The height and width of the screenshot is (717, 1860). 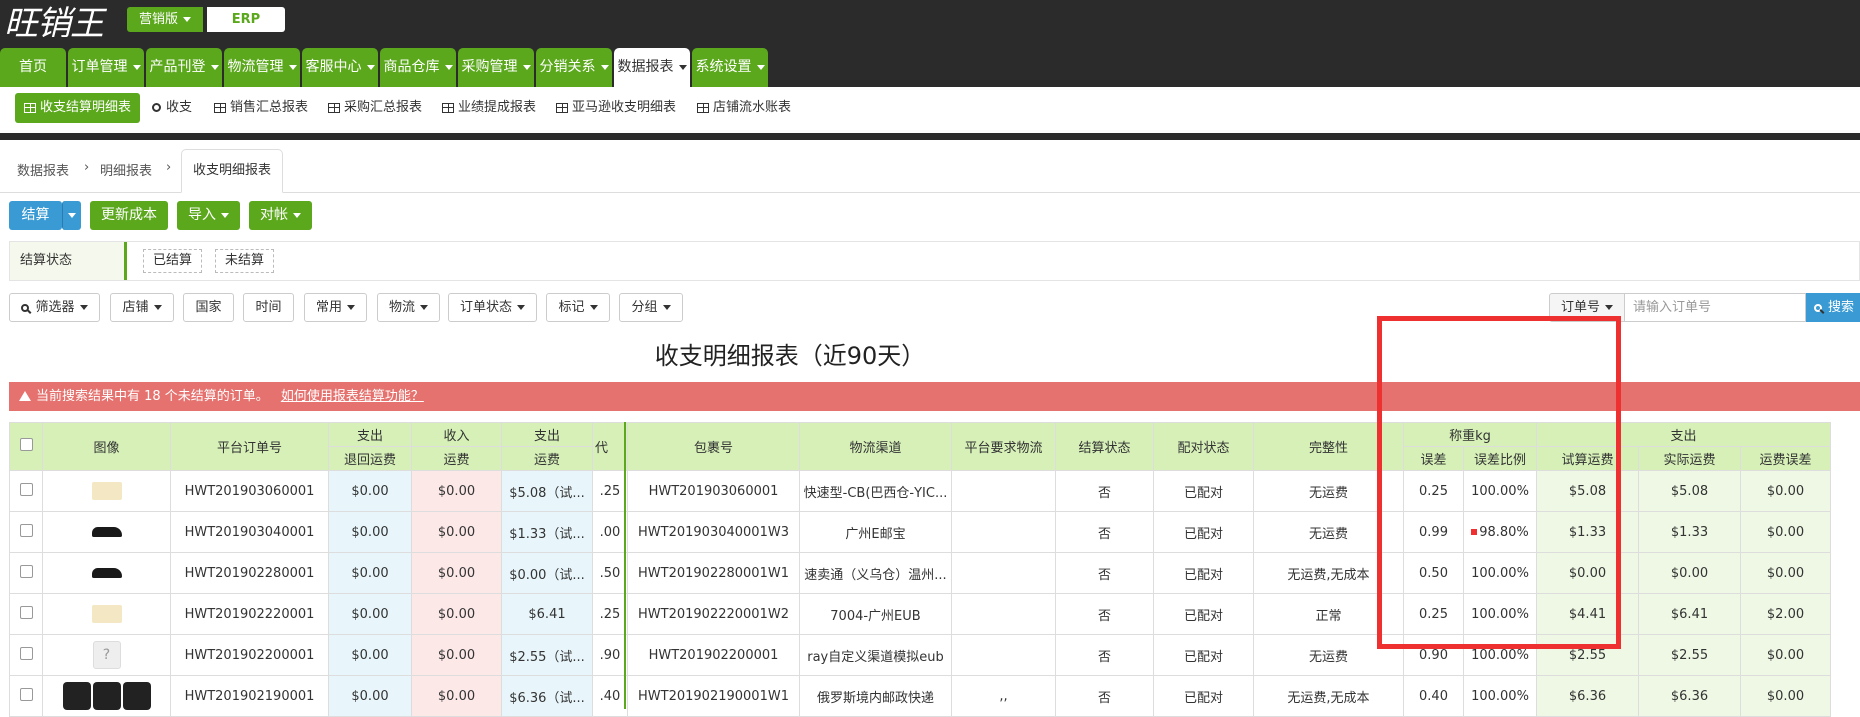 I want to click on row-actual: $1.33, so click(x=1689, y=532).